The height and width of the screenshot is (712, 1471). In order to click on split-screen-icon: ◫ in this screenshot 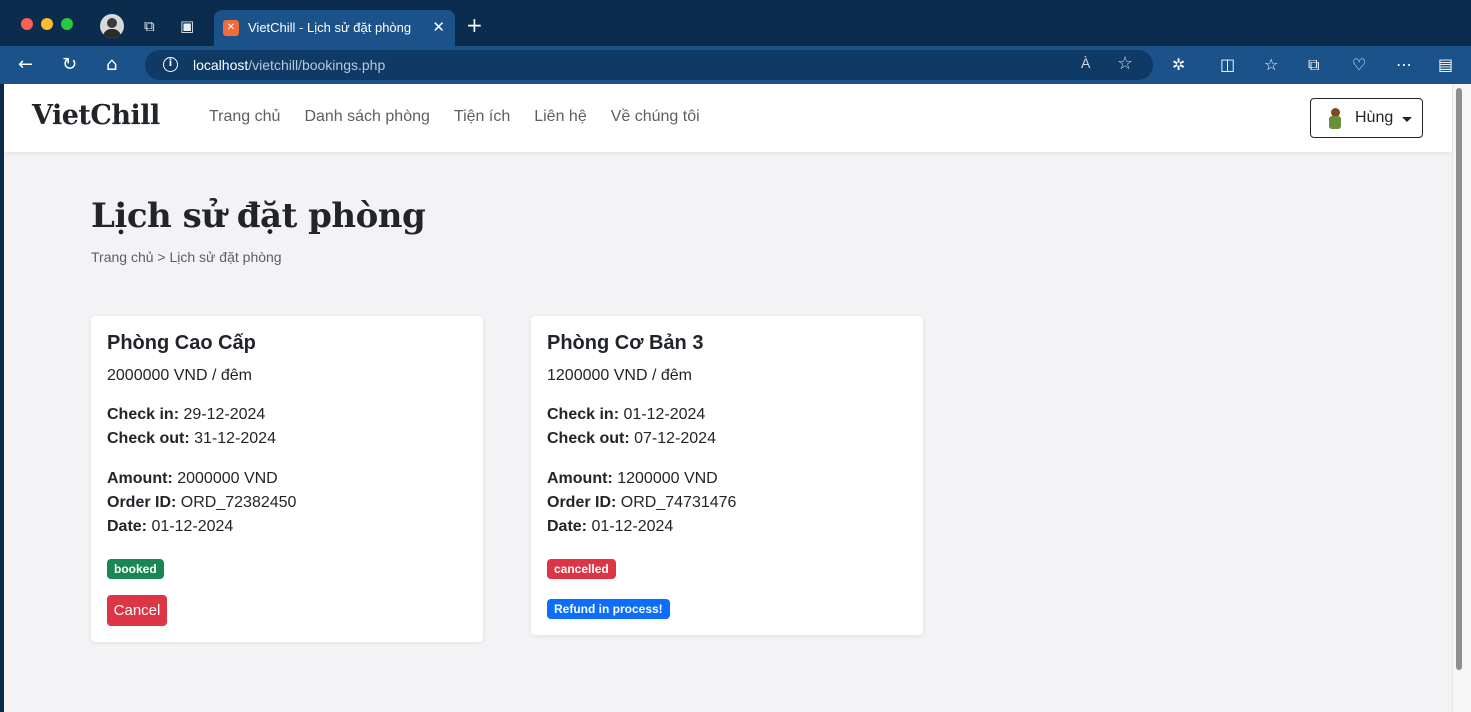, I will do `click(1227, 65)`.